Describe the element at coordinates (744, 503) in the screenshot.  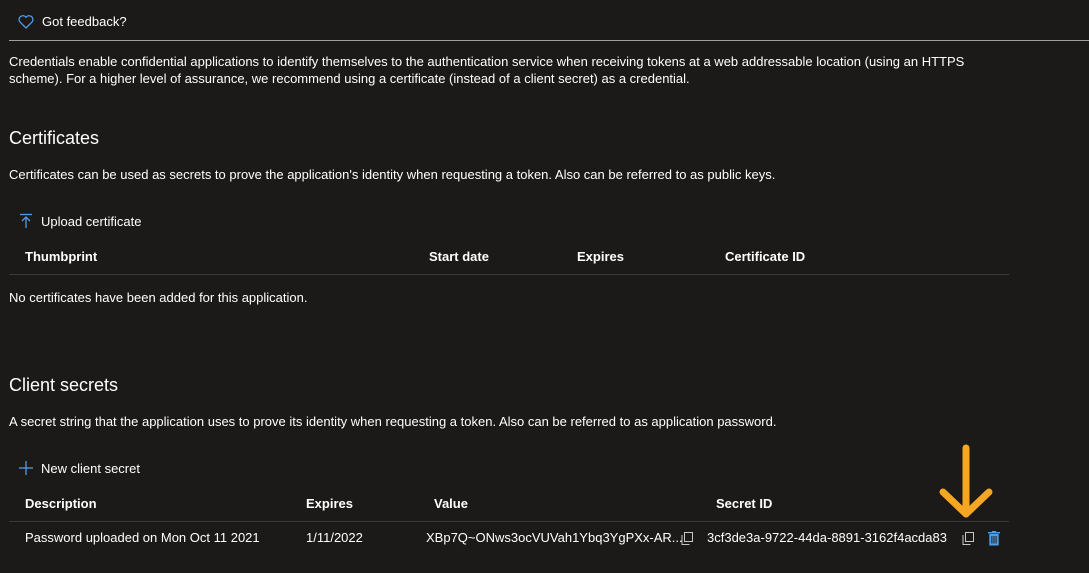
I see `column-secret-id: Secret ID` at that location.